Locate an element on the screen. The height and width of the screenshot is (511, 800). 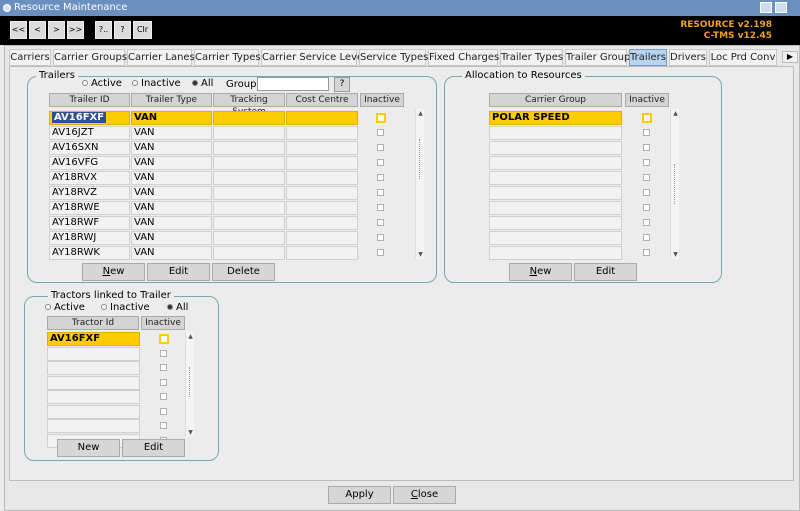
tab-drivers: Drivers is located at coordinates (688, 57).